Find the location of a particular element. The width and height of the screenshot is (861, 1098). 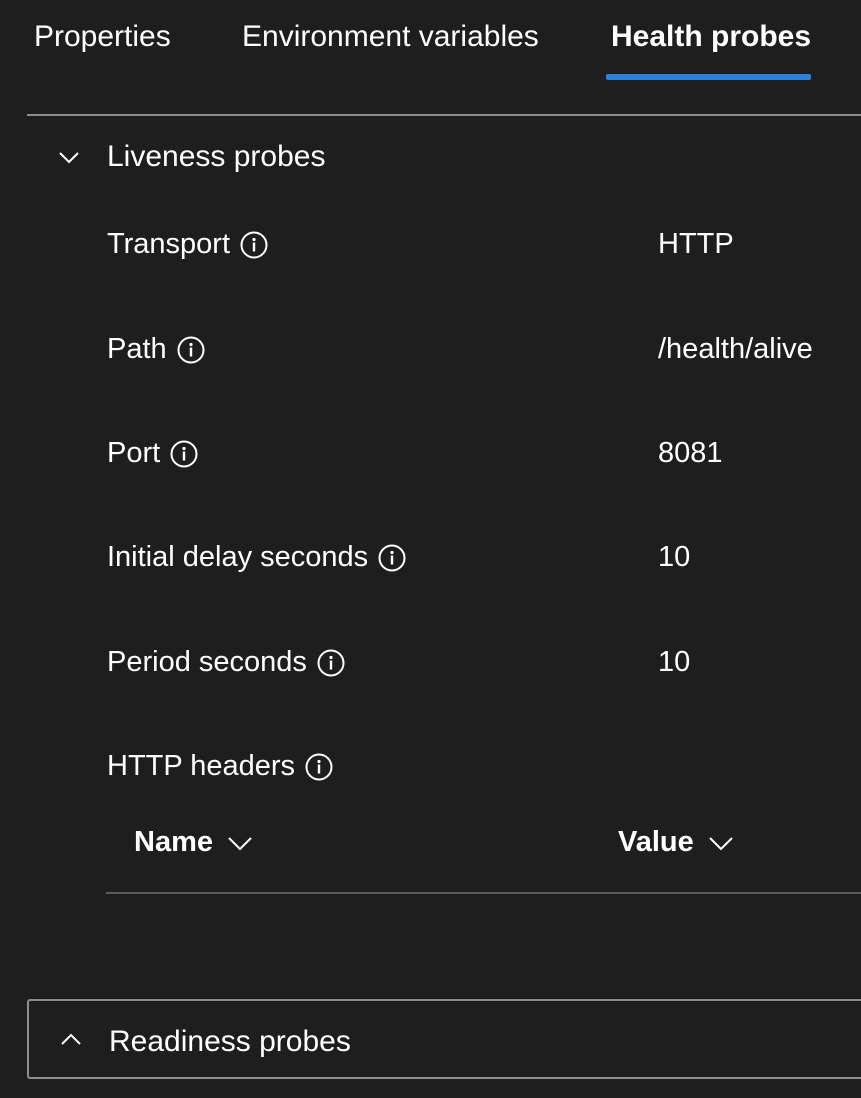

liveness-probes-title: Liveness probes is located at coordinates (216, 156).